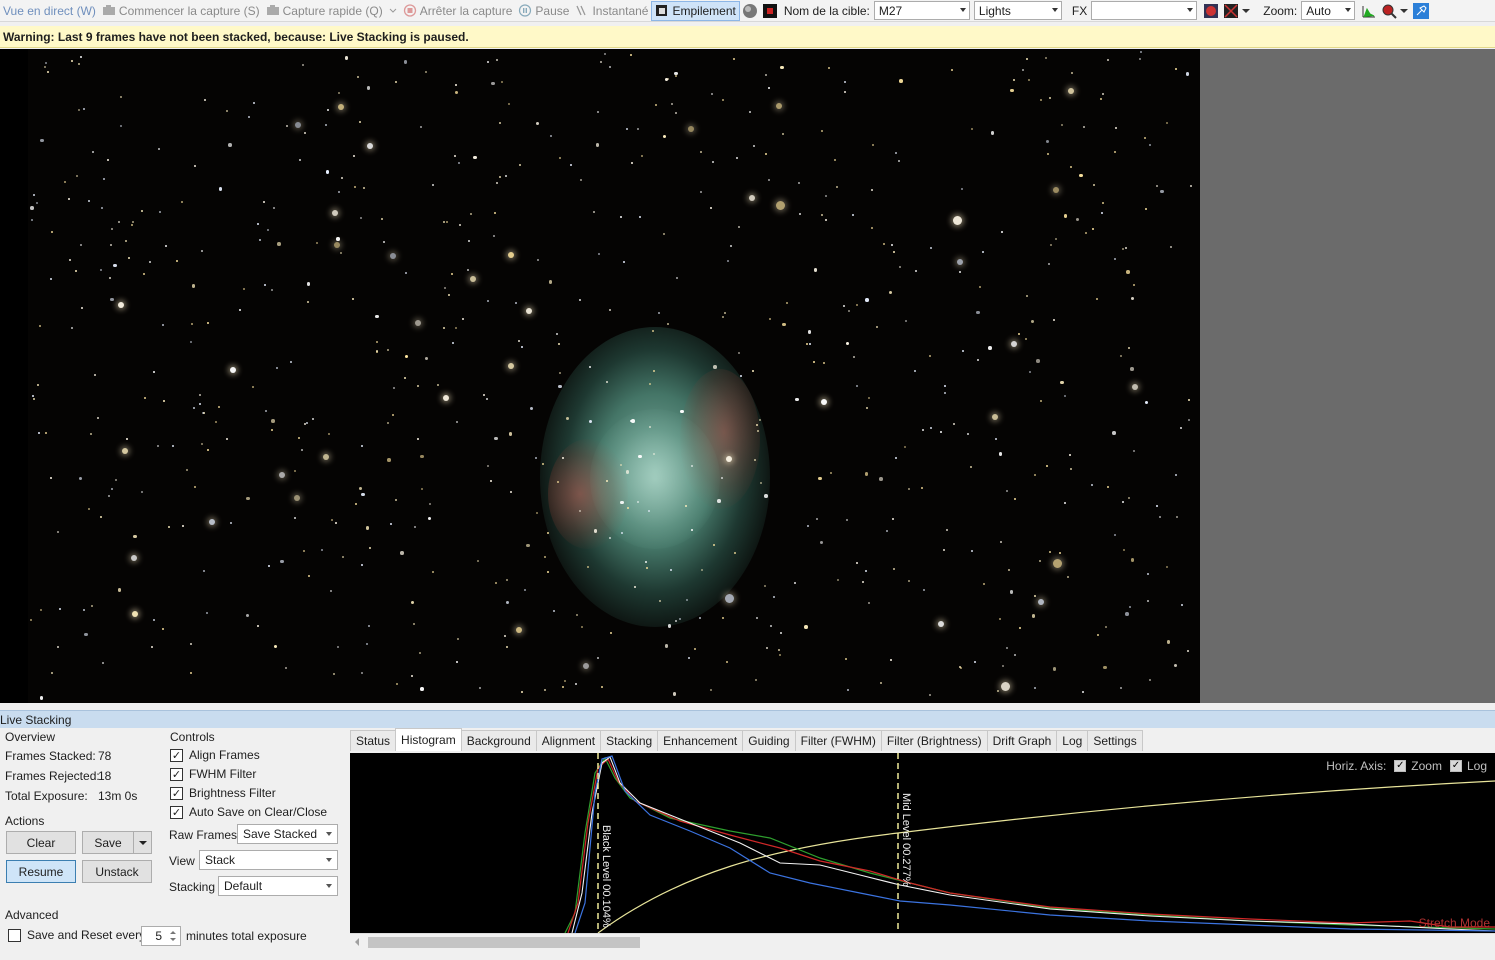  What do you see at coordinates (248, 812) in the screenshot?
I see `auto-save-checkbox: ✓ Auto Save on Clear/Close` at bounding box center [248, 812].